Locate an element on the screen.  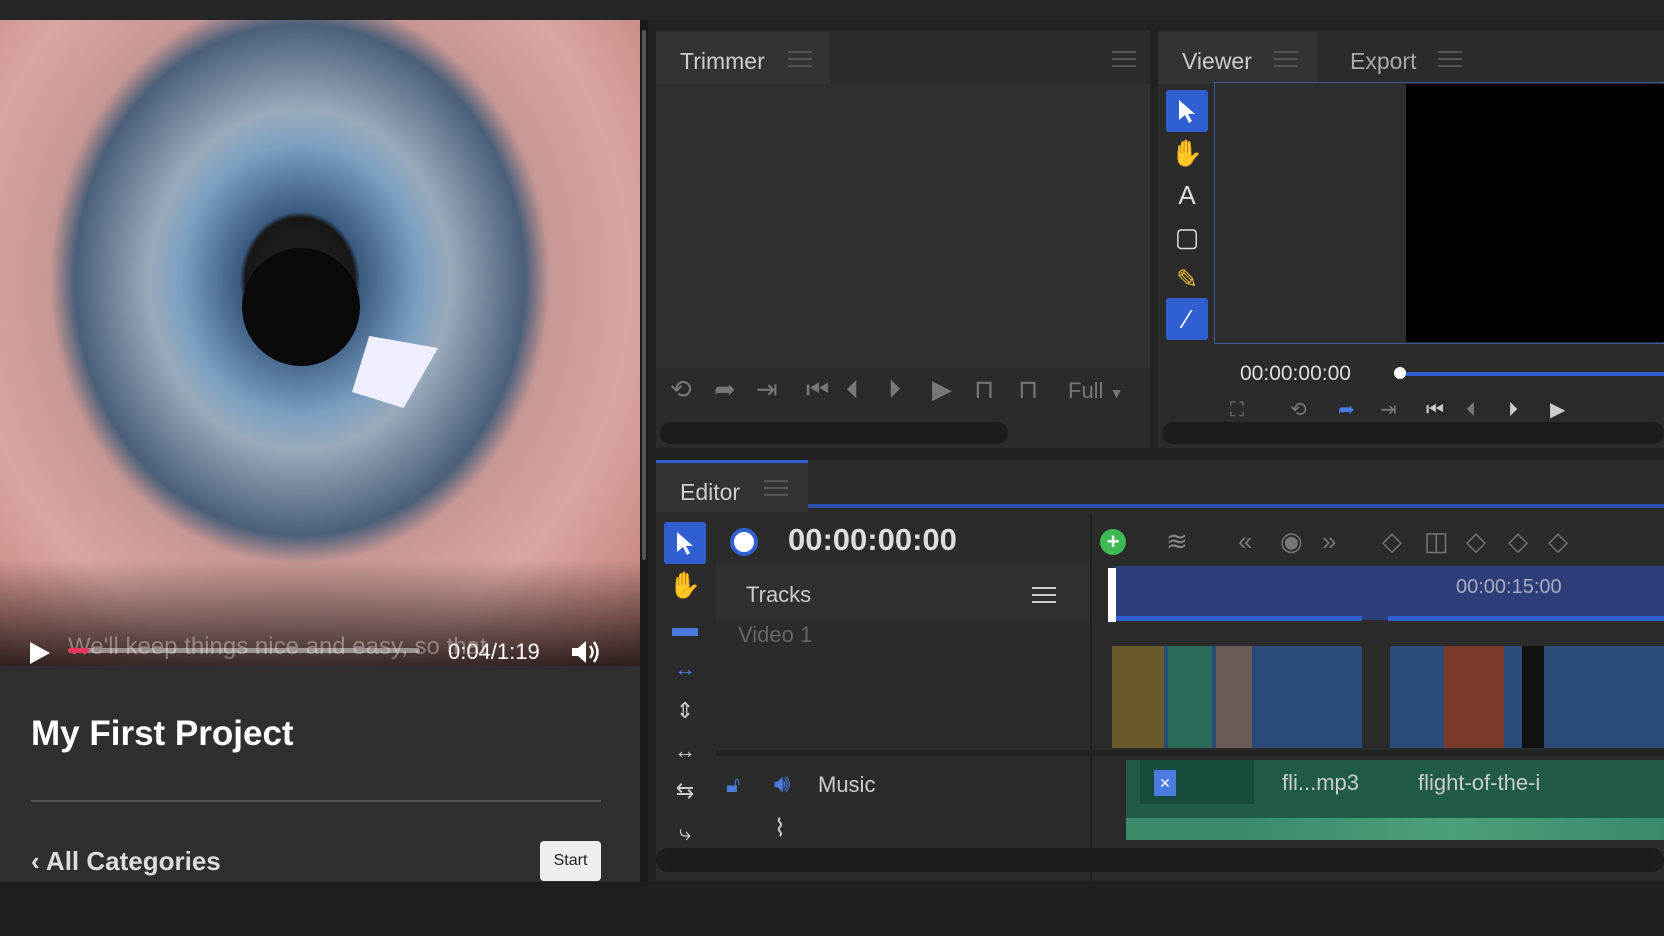
speaker-icon: 🔊︎ is located at coordinates (782, 784).